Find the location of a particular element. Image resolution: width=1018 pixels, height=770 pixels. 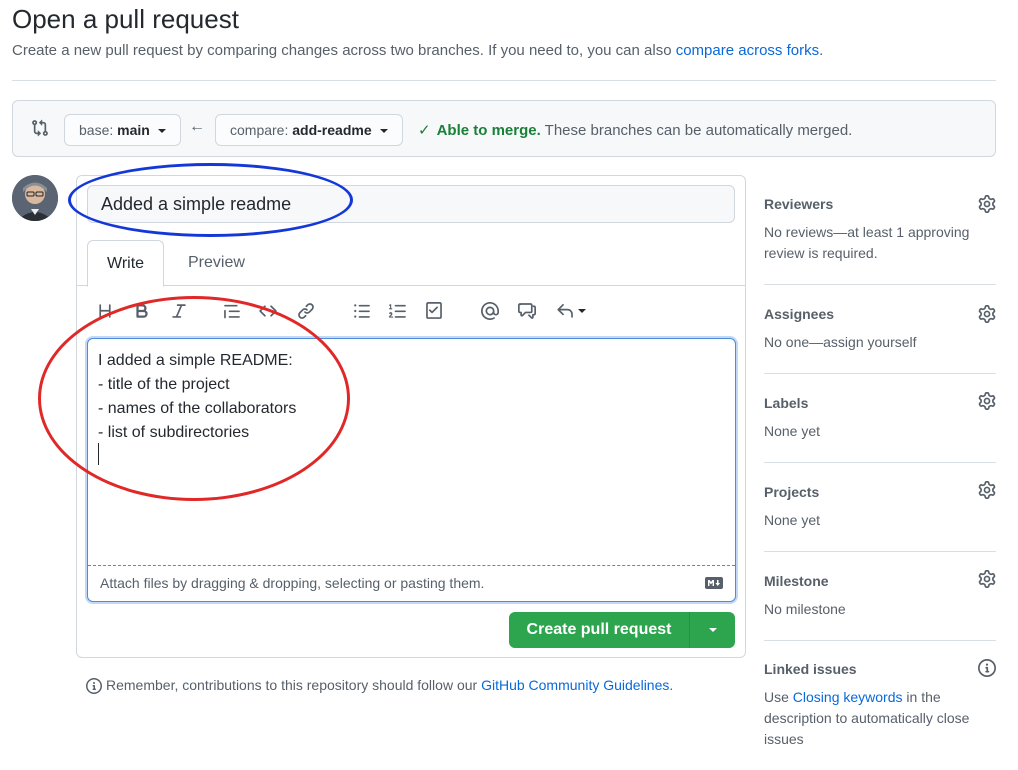

check-icon: ✓ is located at coordinates (424, 130).